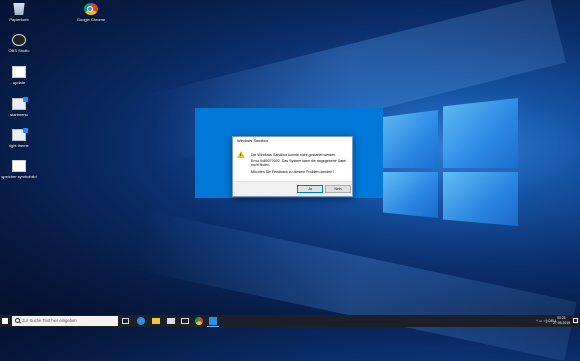  I want to click on search-icon, so click(17, 320).